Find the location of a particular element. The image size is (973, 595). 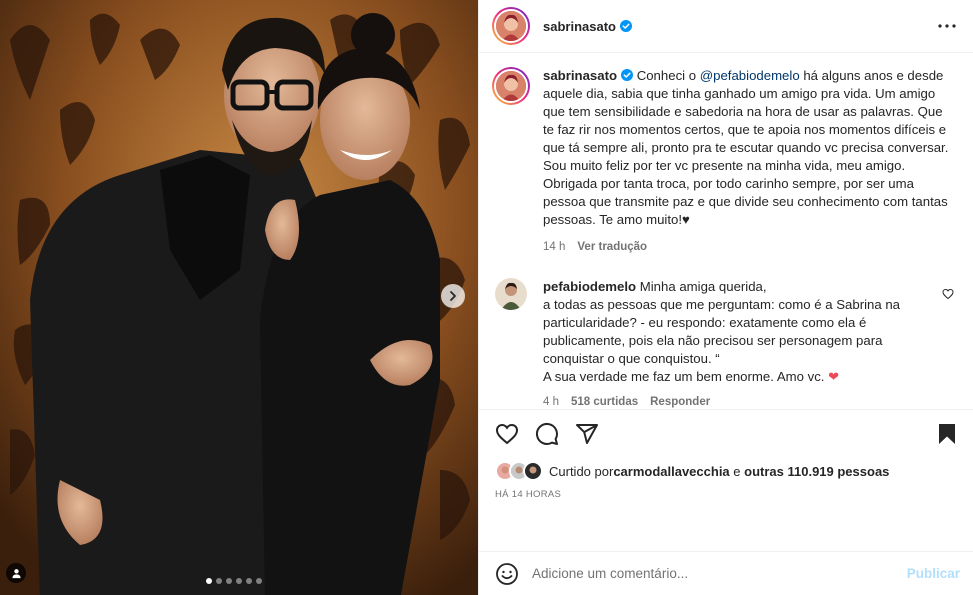

more-options-icon is located at coordinates (947, 26).